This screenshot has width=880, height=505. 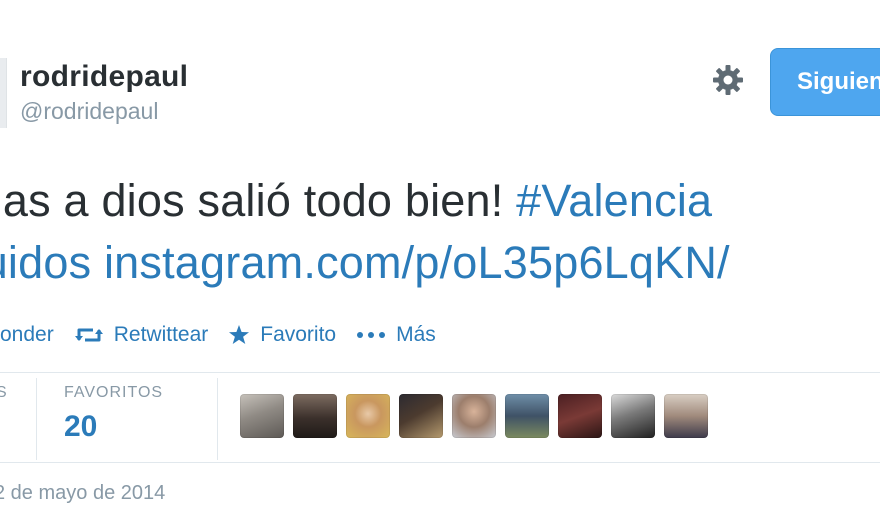 I want to click on tweet-date: 2 de mayo de 2014, so click(x=82, y=493).